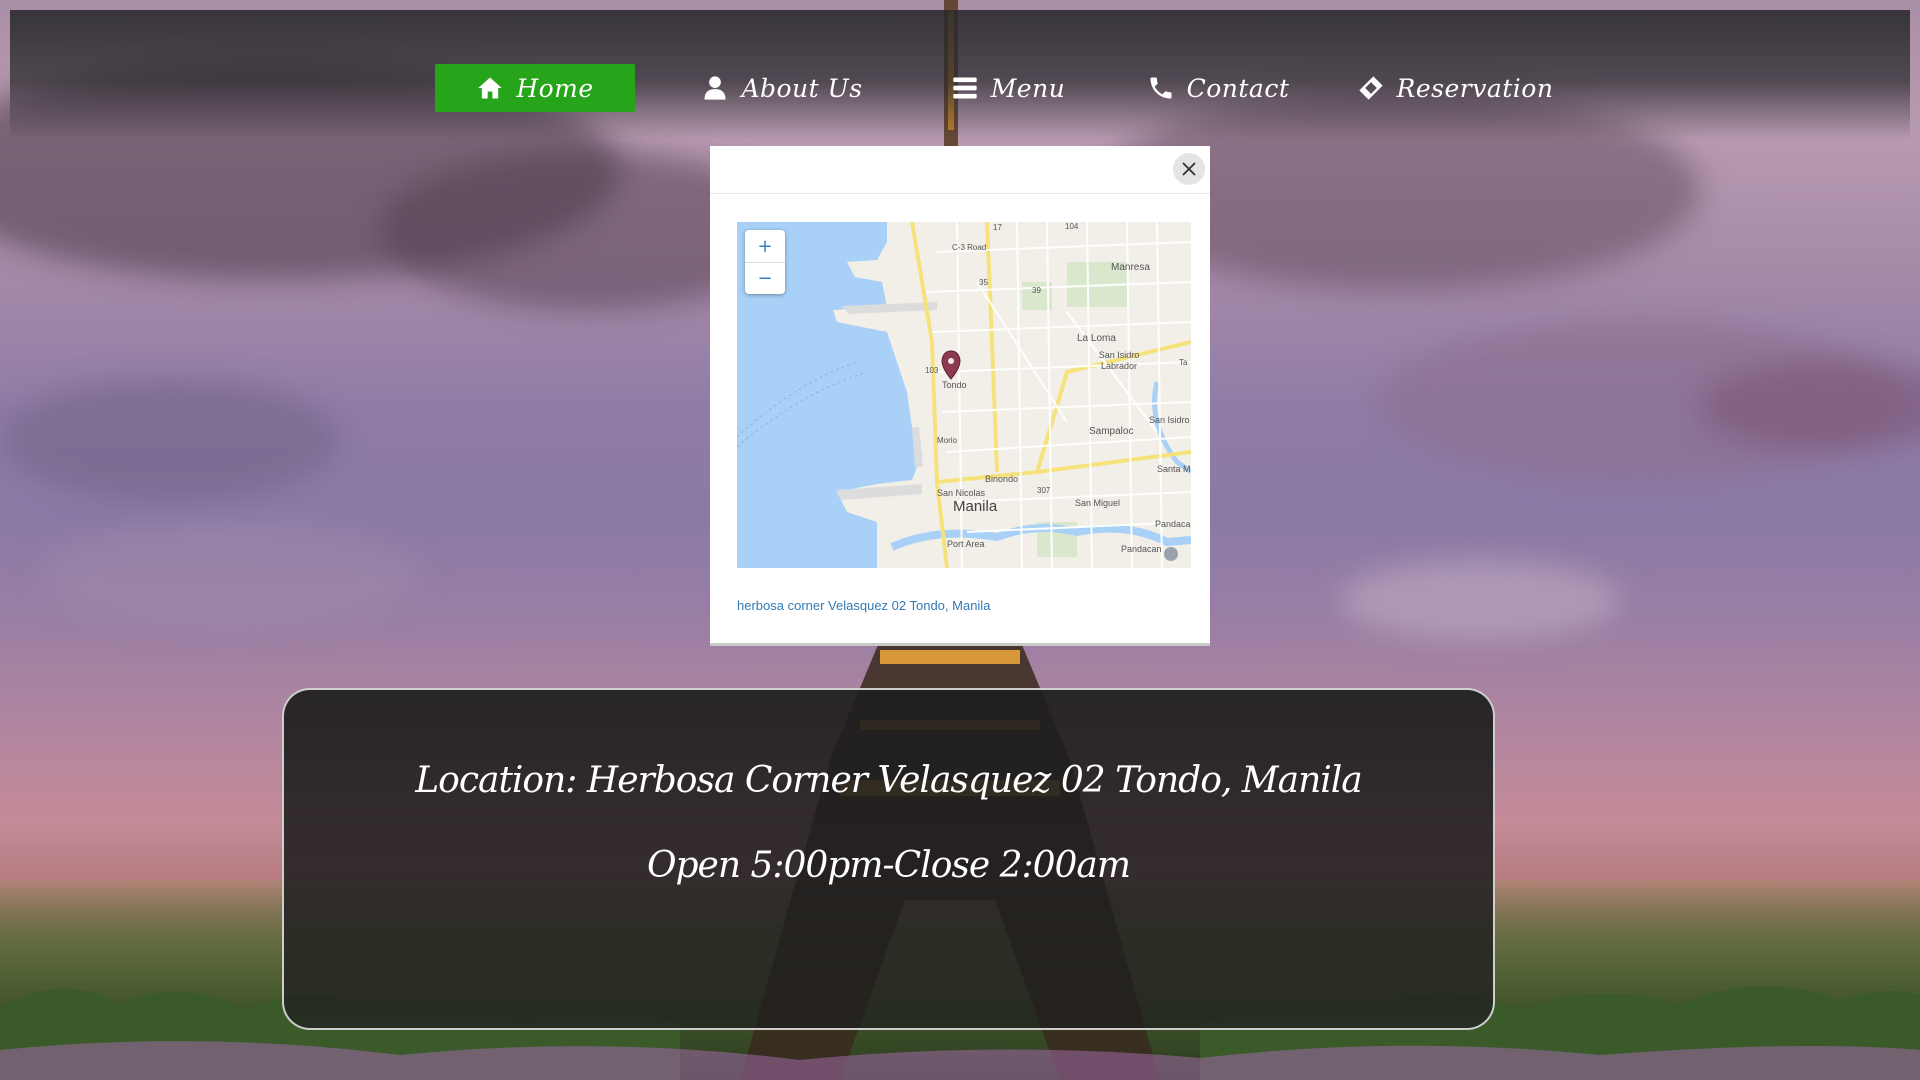  What do you see at coordinates (947, 440) in the screenshot?
I see `map-label: Morio` at bounding box center [947, 440].